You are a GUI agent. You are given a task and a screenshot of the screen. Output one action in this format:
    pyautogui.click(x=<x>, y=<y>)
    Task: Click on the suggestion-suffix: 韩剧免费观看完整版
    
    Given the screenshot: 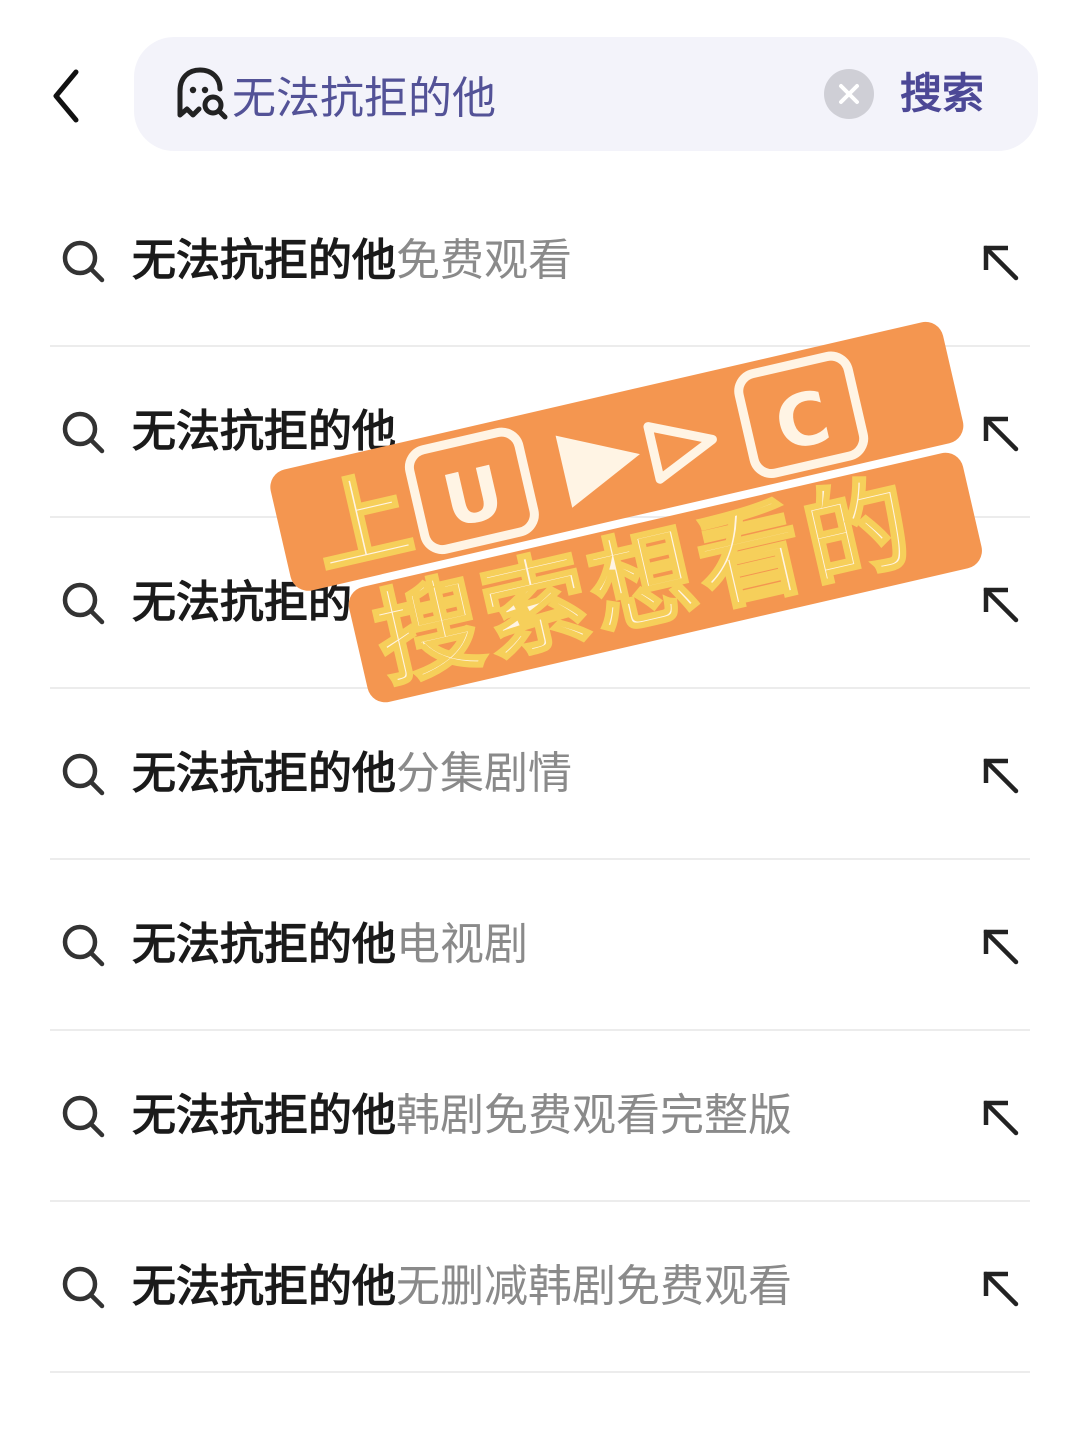 What is the action you would take?
    pyautogui.click(x=594, y=1115)
    